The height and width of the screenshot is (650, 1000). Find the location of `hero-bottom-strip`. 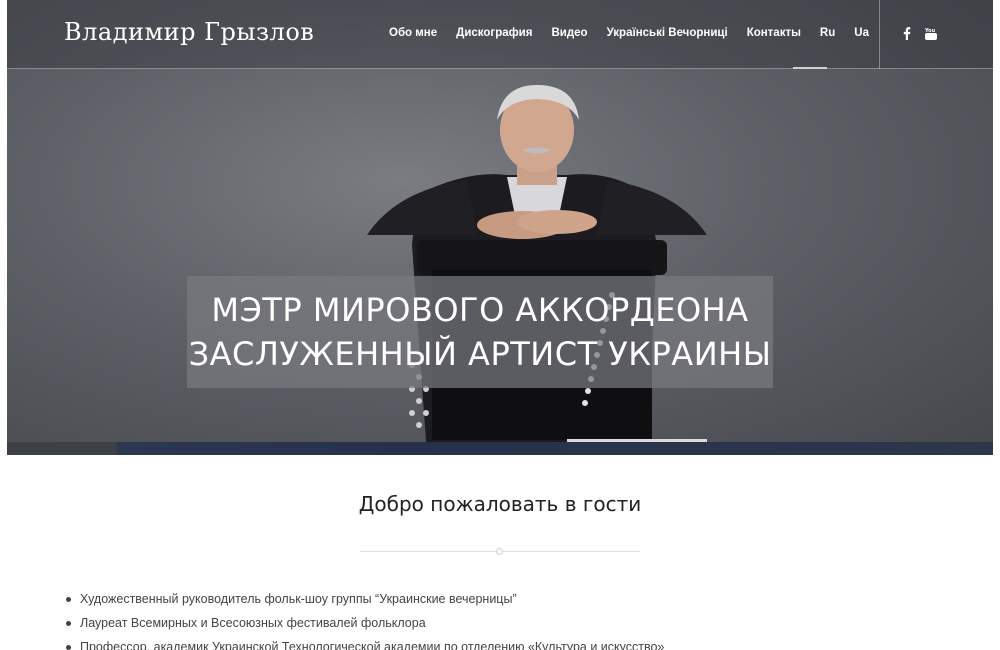

hero-bottom-strip is located at coordinates (500, 448).